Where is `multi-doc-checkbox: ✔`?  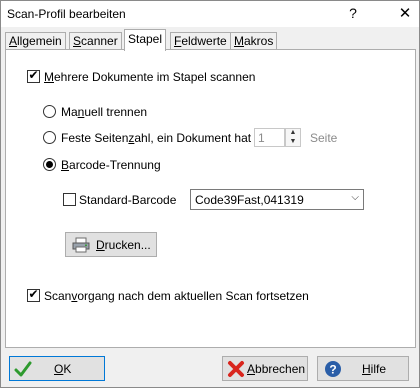 multi-doc-checkbox: ✔ is located at coordinates (33, 75).